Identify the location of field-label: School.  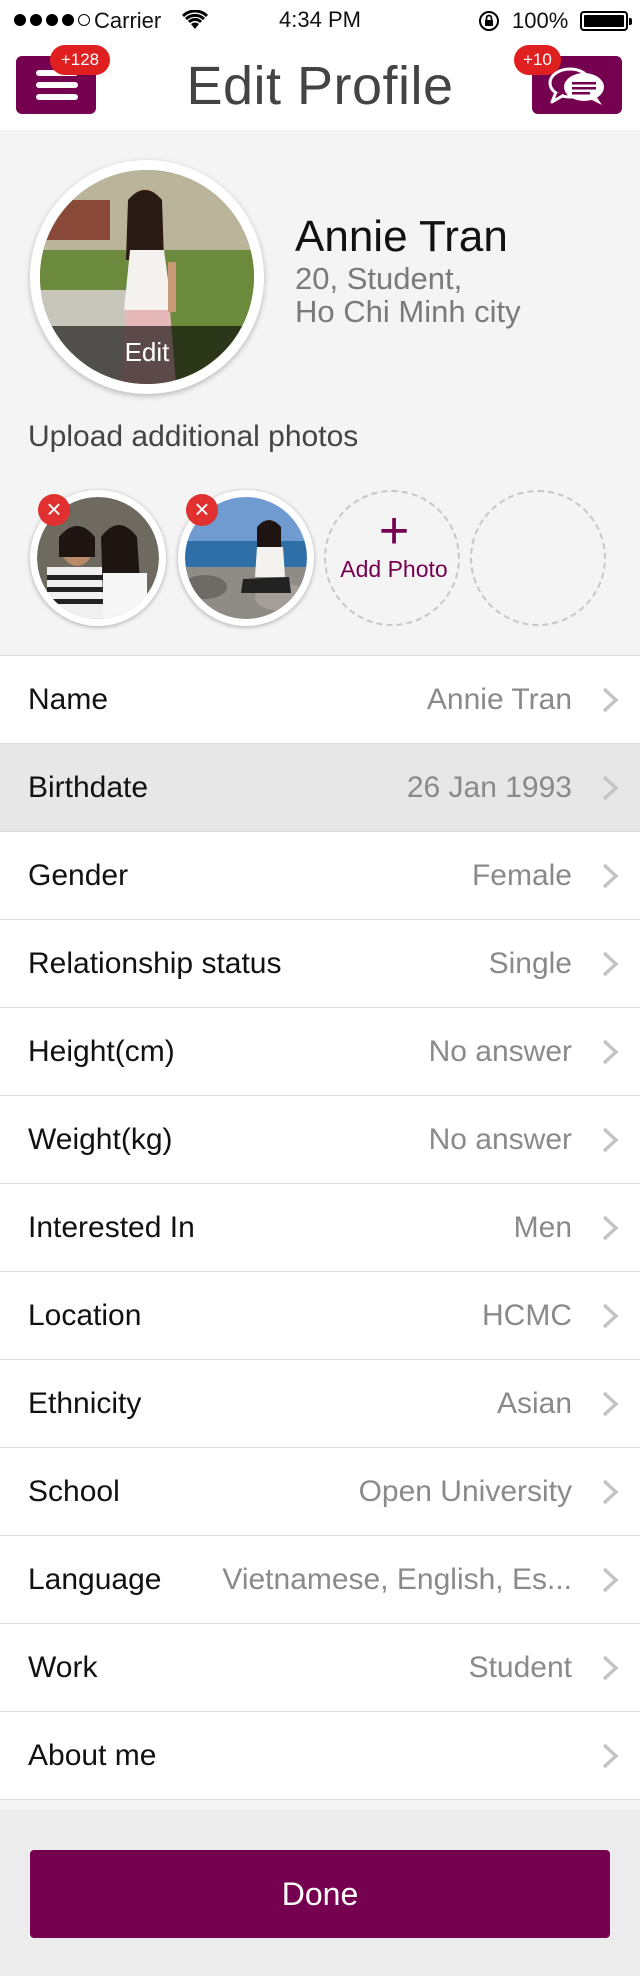
(74, 1491).